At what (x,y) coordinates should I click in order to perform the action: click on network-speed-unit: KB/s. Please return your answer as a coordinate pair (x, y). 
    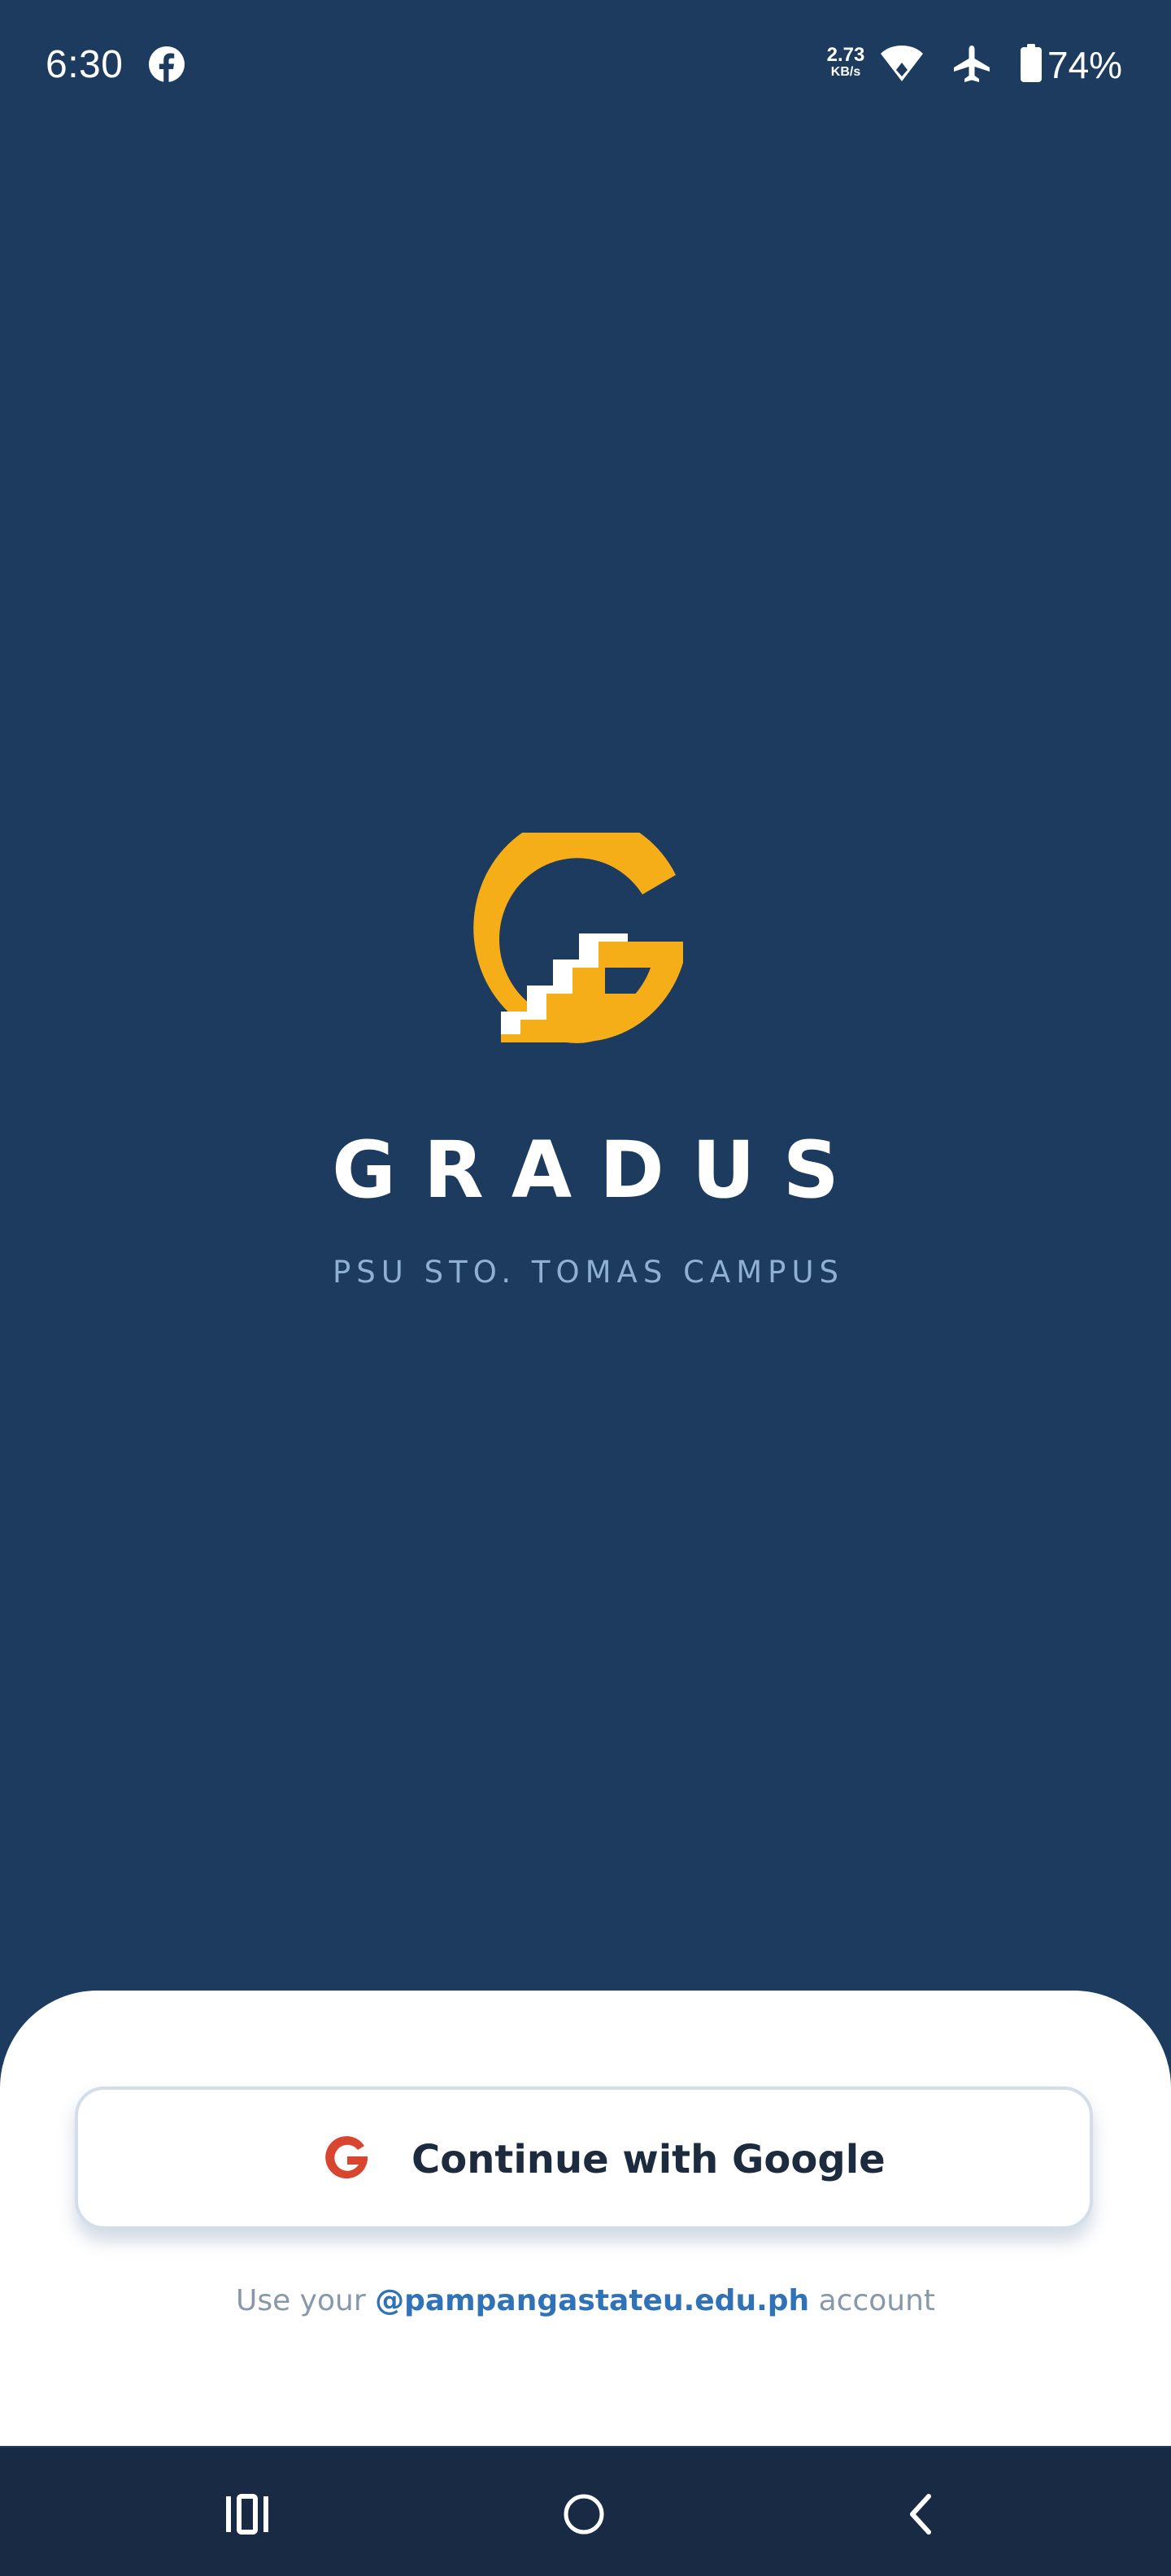
    Looking at the image, I should click on (846, 72).